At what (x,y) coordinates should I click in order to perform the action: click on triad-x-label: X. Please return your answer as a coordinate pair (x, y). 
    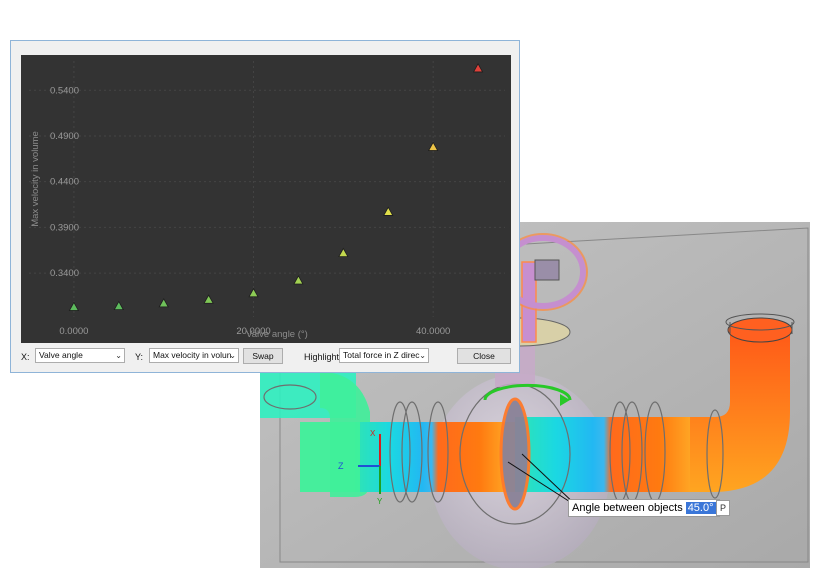
    Looking at the image, I should click on (373, 433).